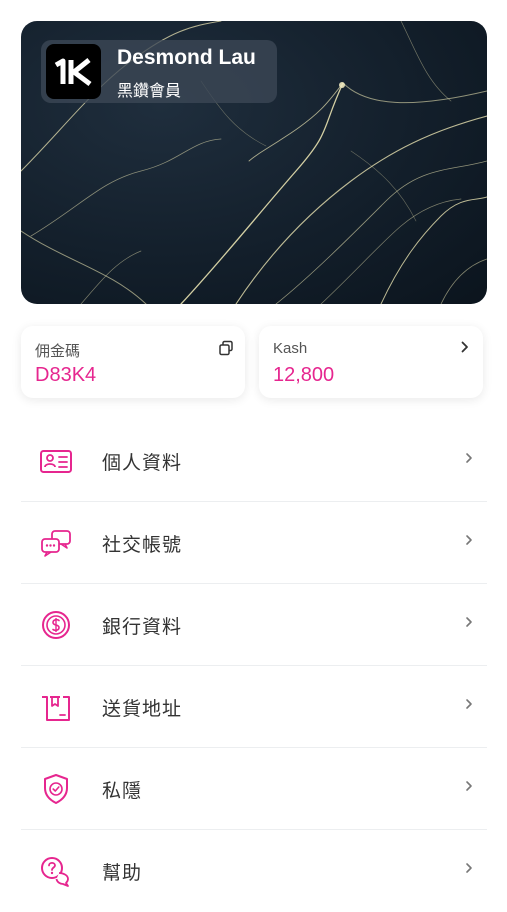 This screenshot has width=507, height=912. Describe the element at coordinates (55, 872) in the screenshot. I see `help-chat-icon` at that location.